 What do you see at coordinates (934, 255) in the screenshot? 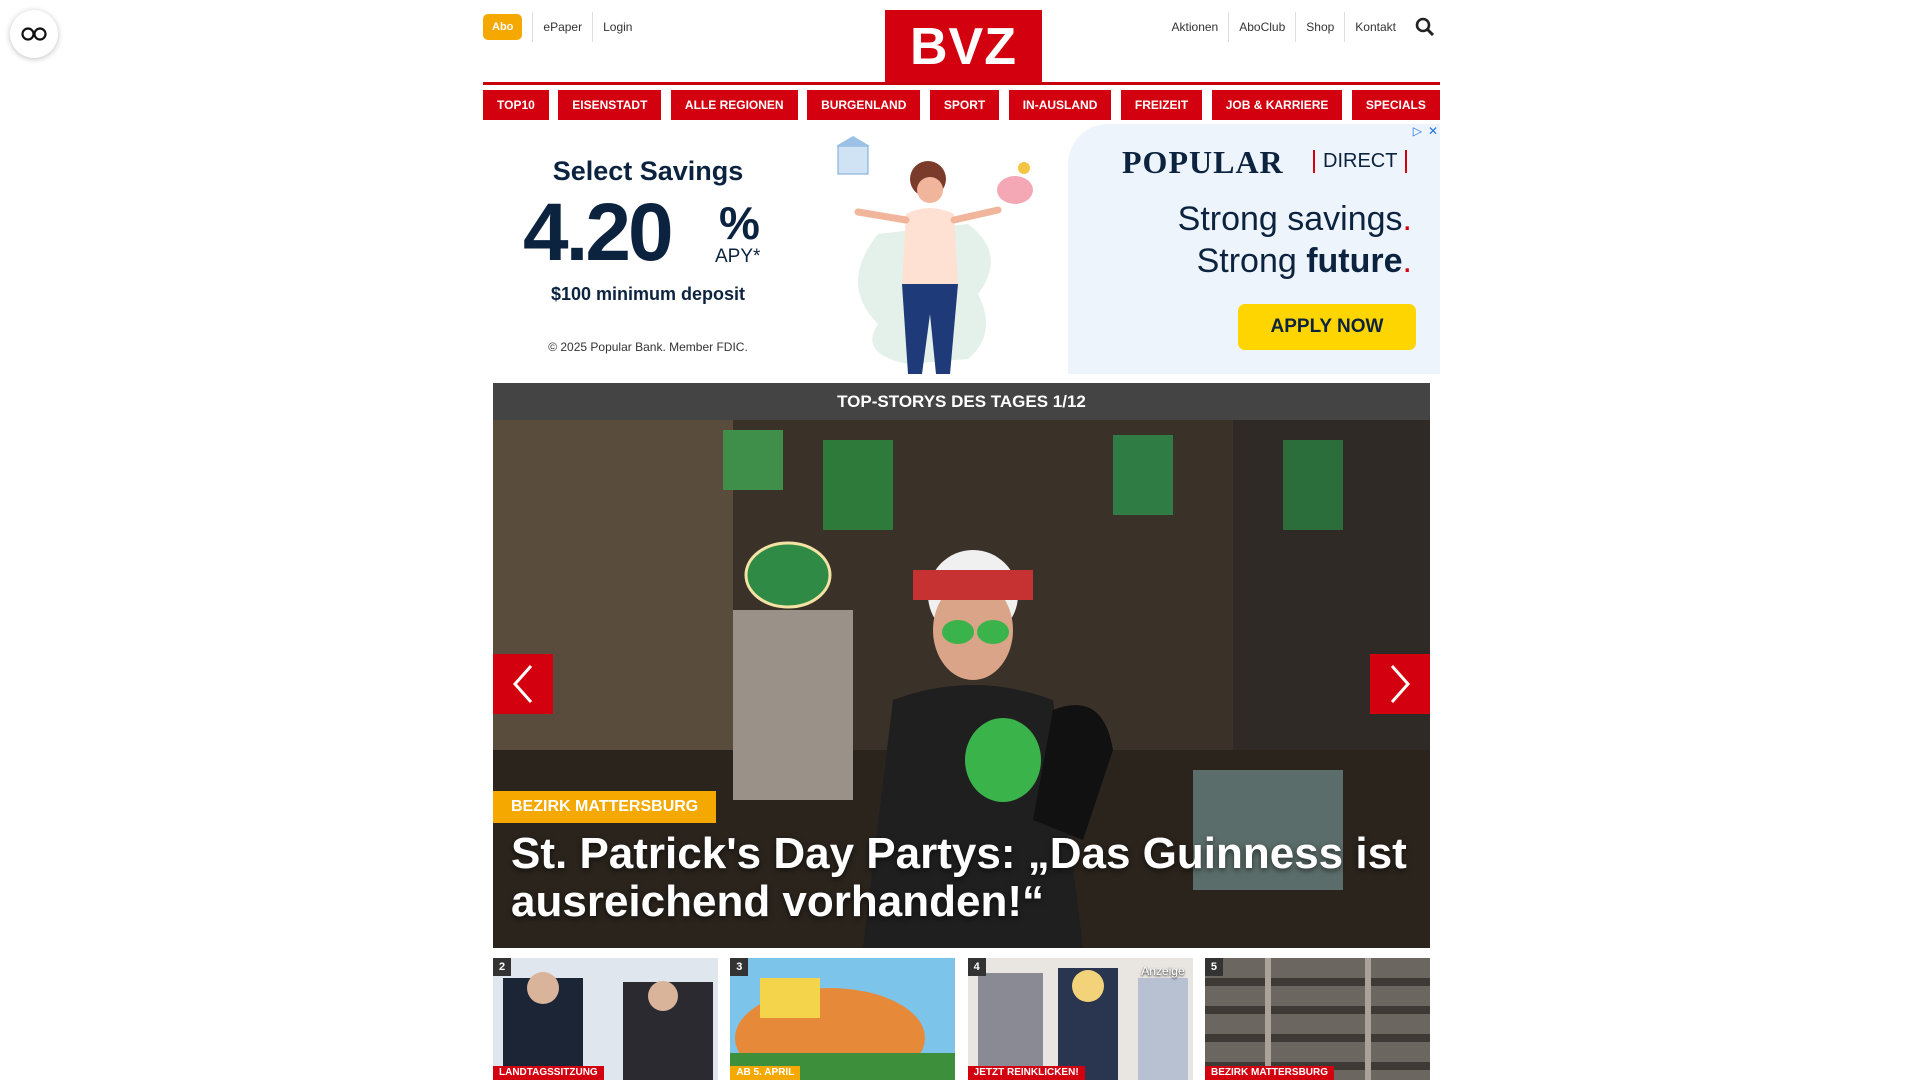
I see `ad-illustration` at bounding box center [934, 255].